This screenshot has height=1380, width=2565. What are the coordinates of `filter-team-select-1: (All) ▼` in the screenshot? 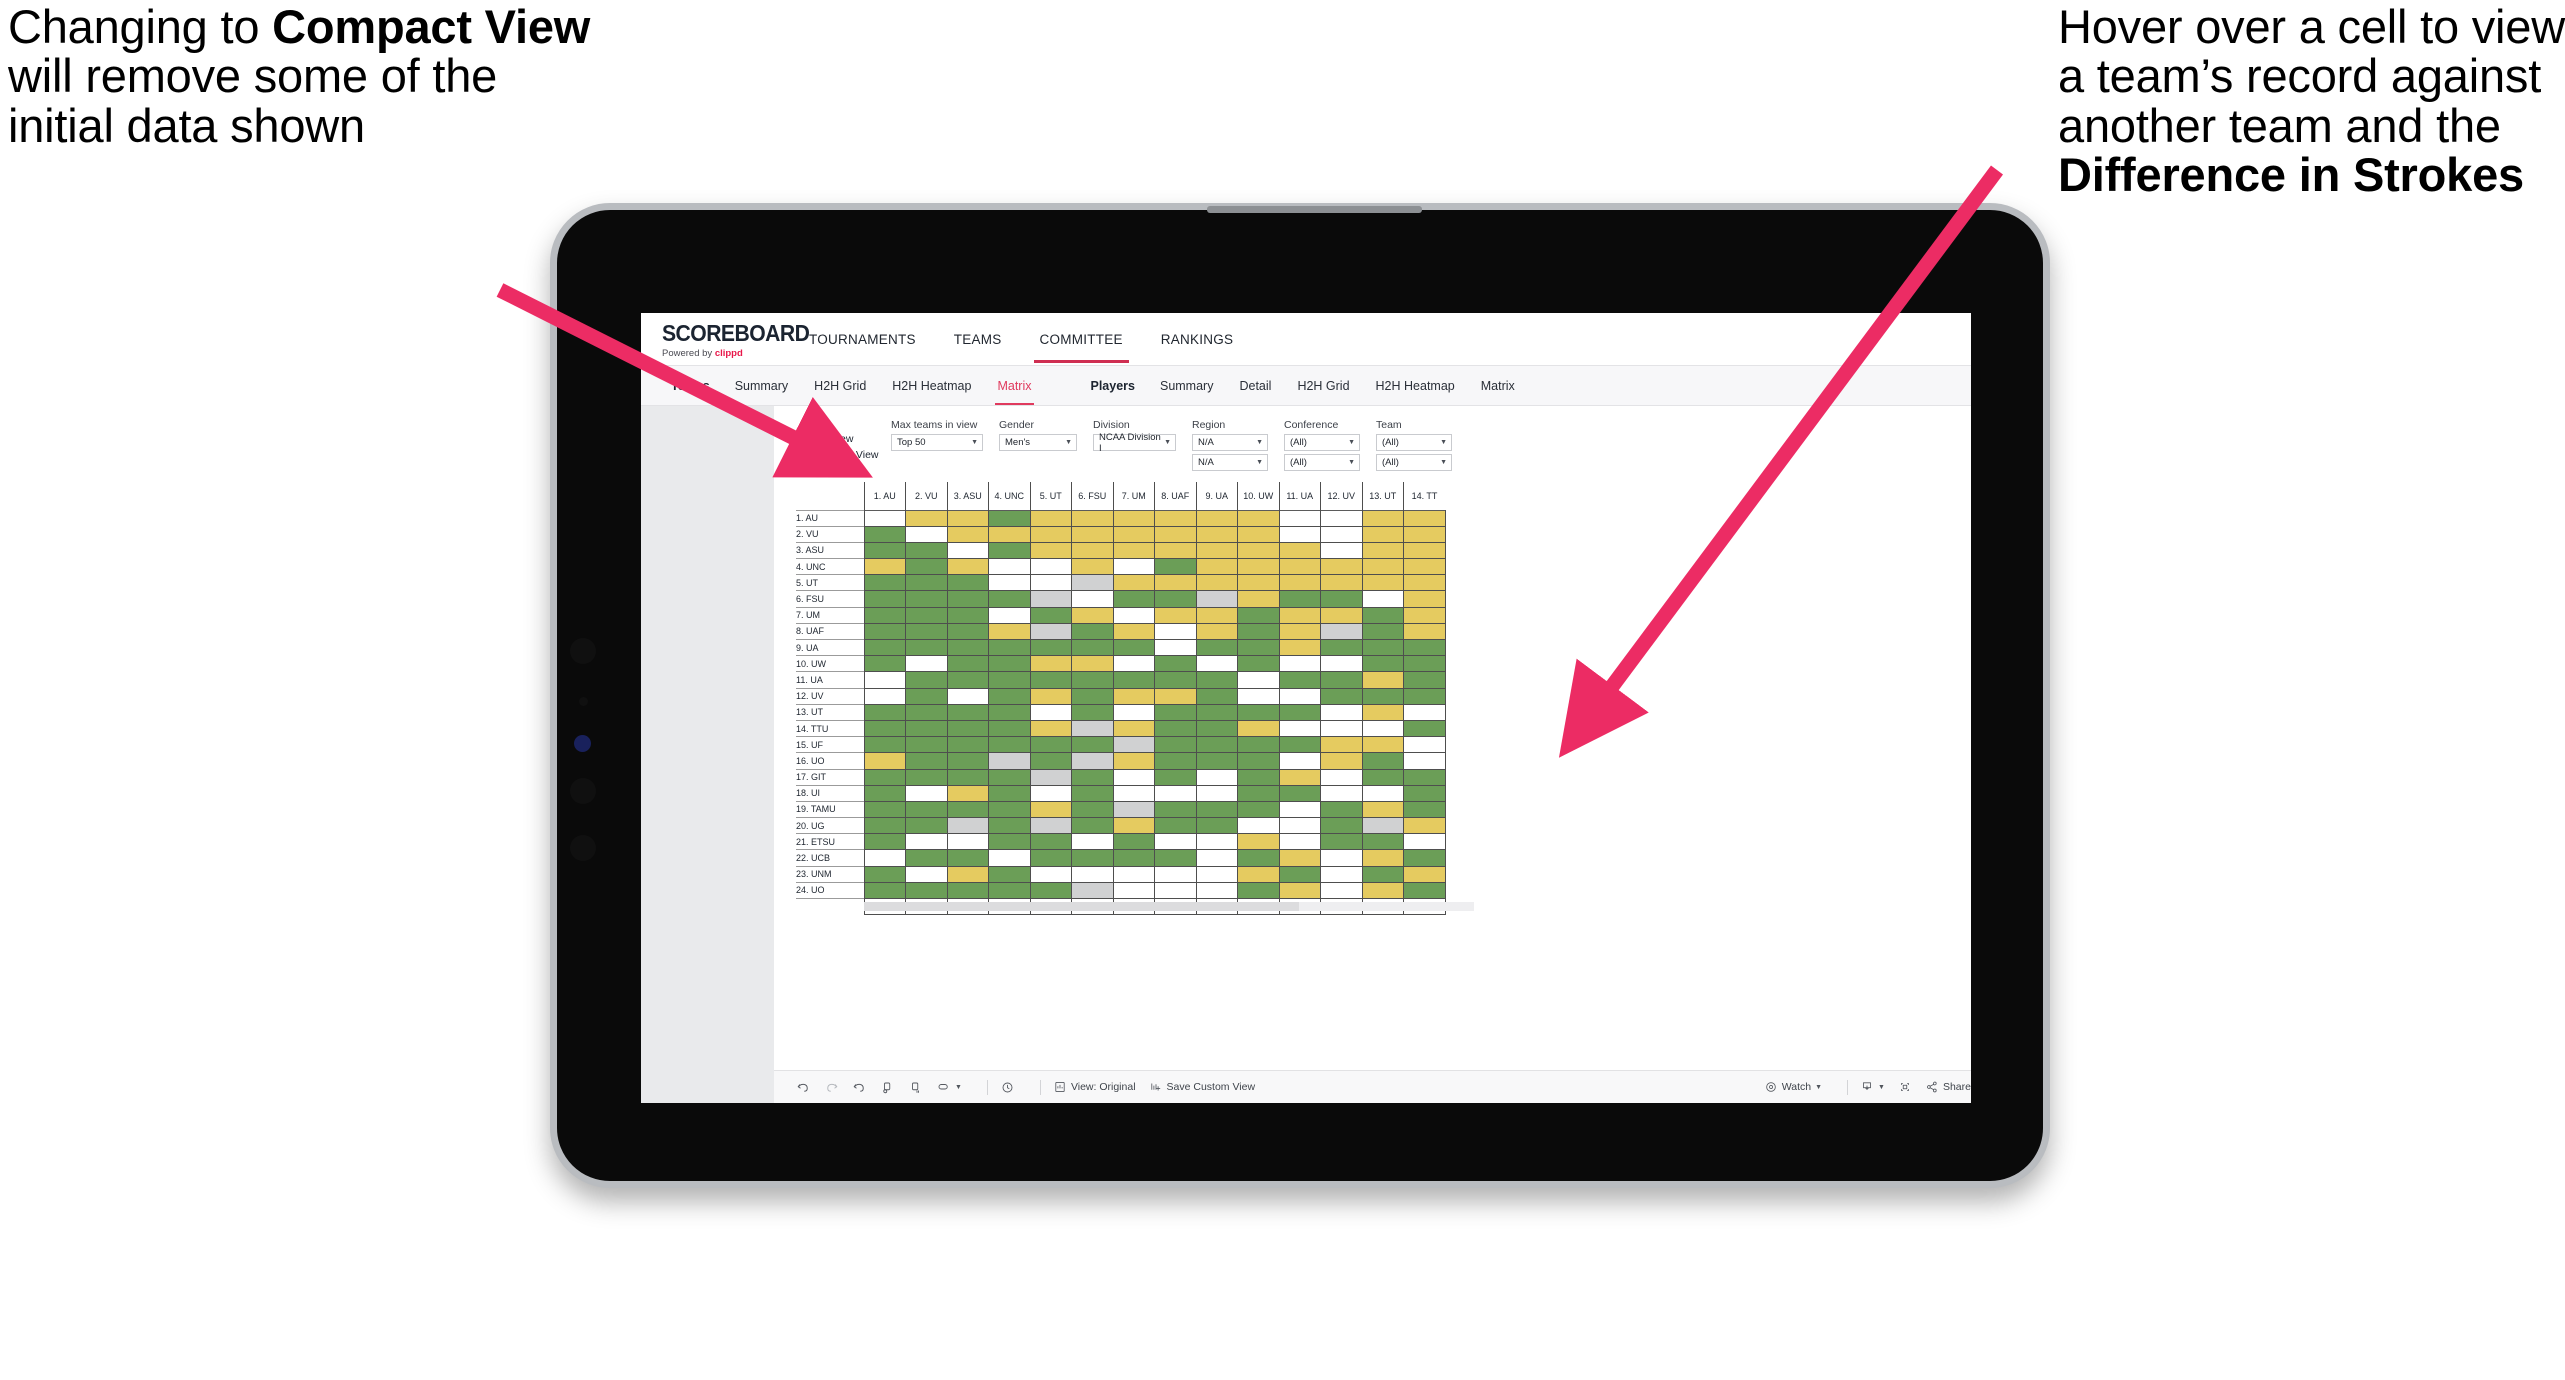 It's located at (1414, 442).